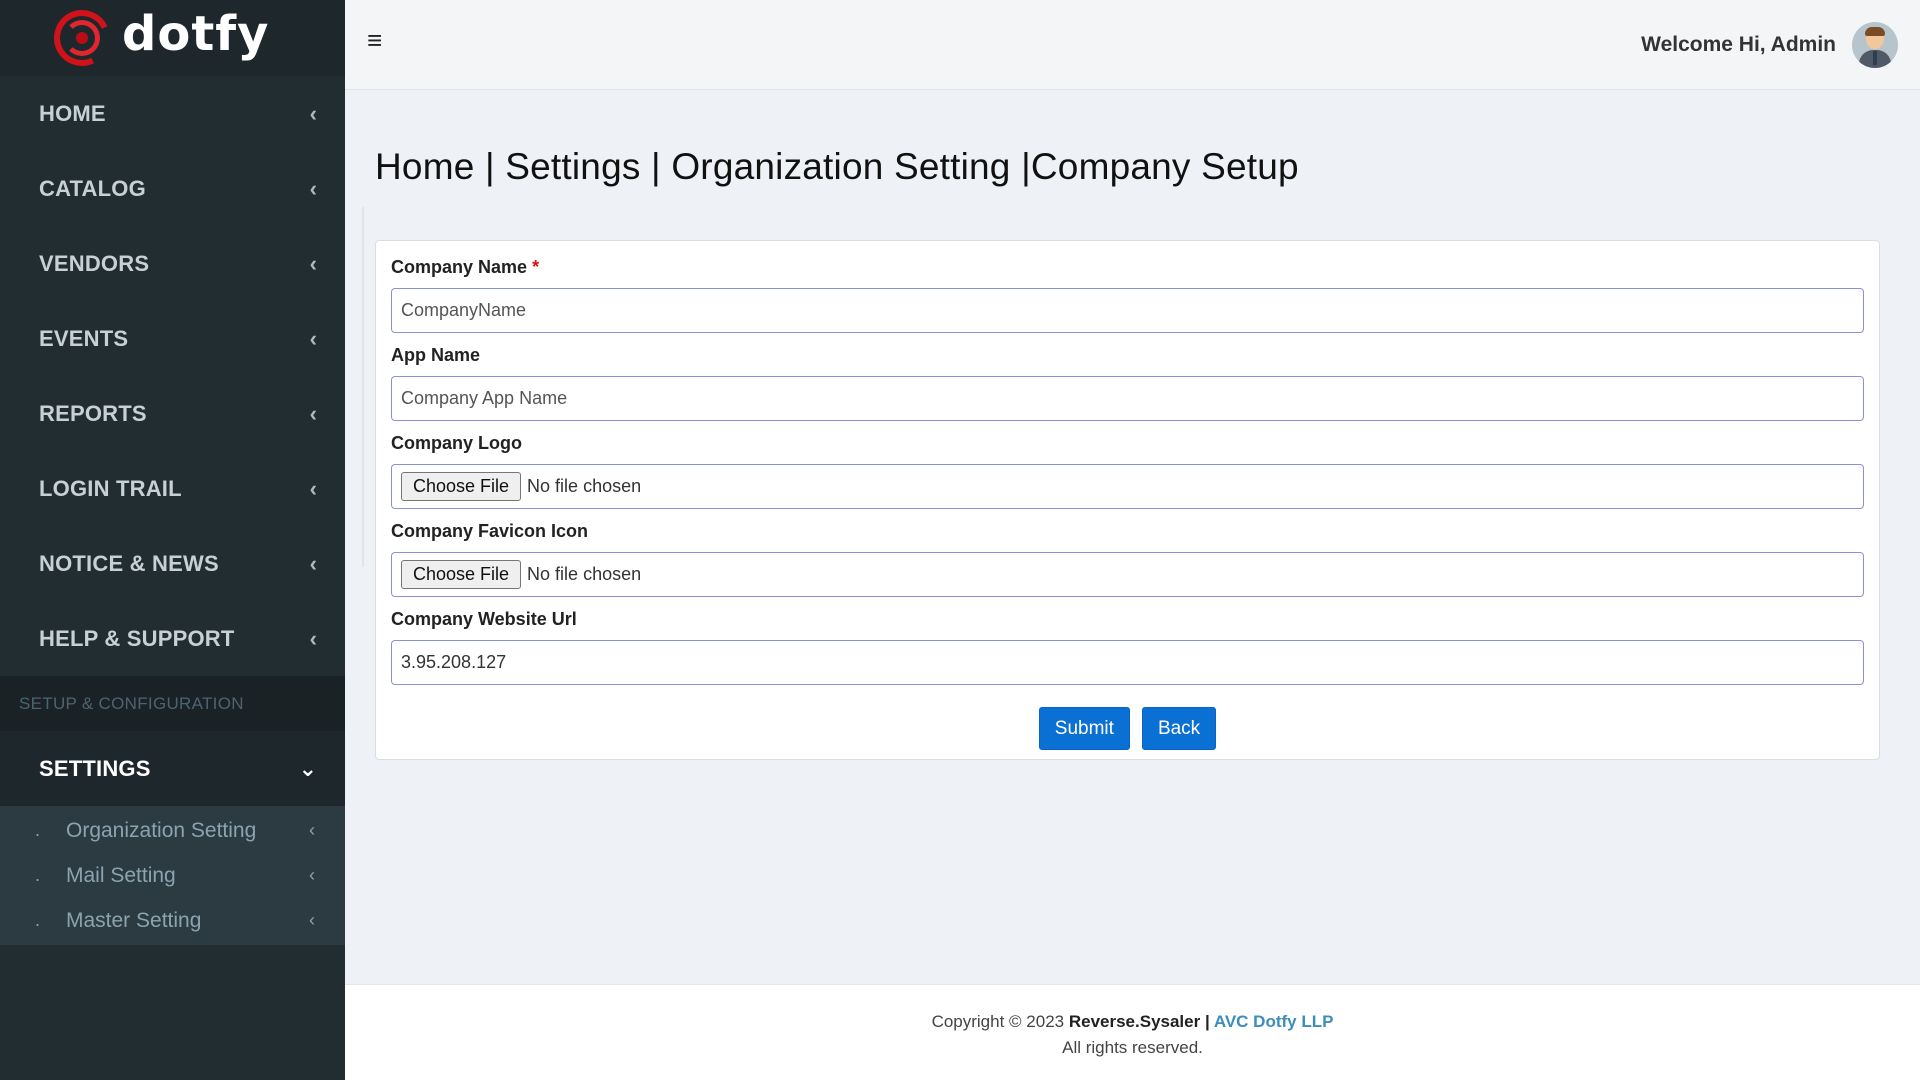 Image resolution: width=1920 pixels, height=1080 pixels. I want to click on sidebar-item-label: VENDORS, so click(94, 263).